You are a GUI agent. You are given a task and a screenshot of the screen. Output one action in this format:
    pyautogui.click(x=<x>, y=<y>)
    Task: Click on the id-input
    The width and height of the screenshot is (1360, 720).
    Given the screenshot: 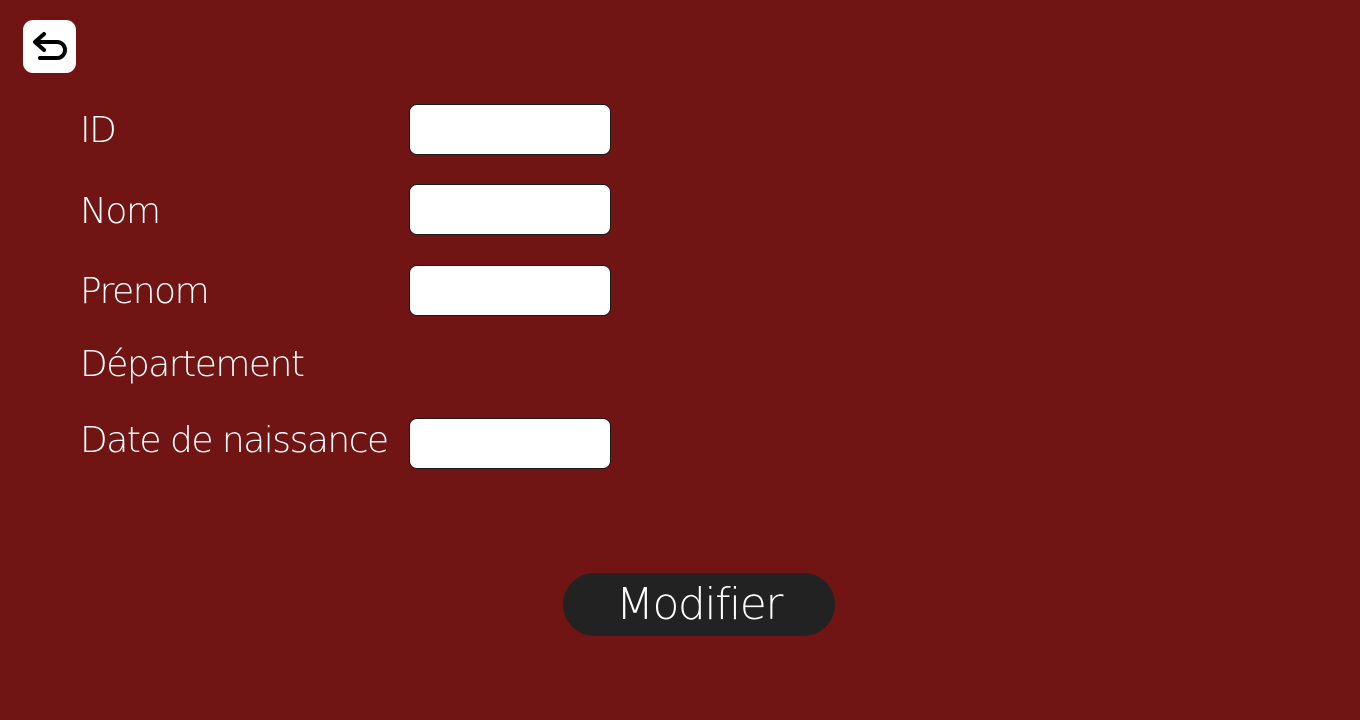 What is the action you would take?
    pyautogui.click(x=510, y=129)
    